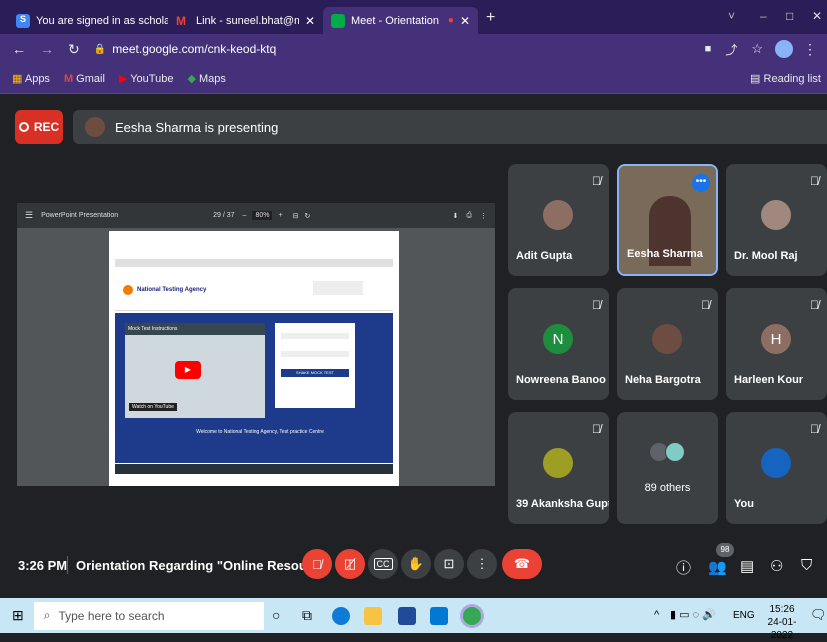 Image resolution: width=827 pixels, height=642 pixels. I want to click on end-call-button: ☎, so click(522, 564).